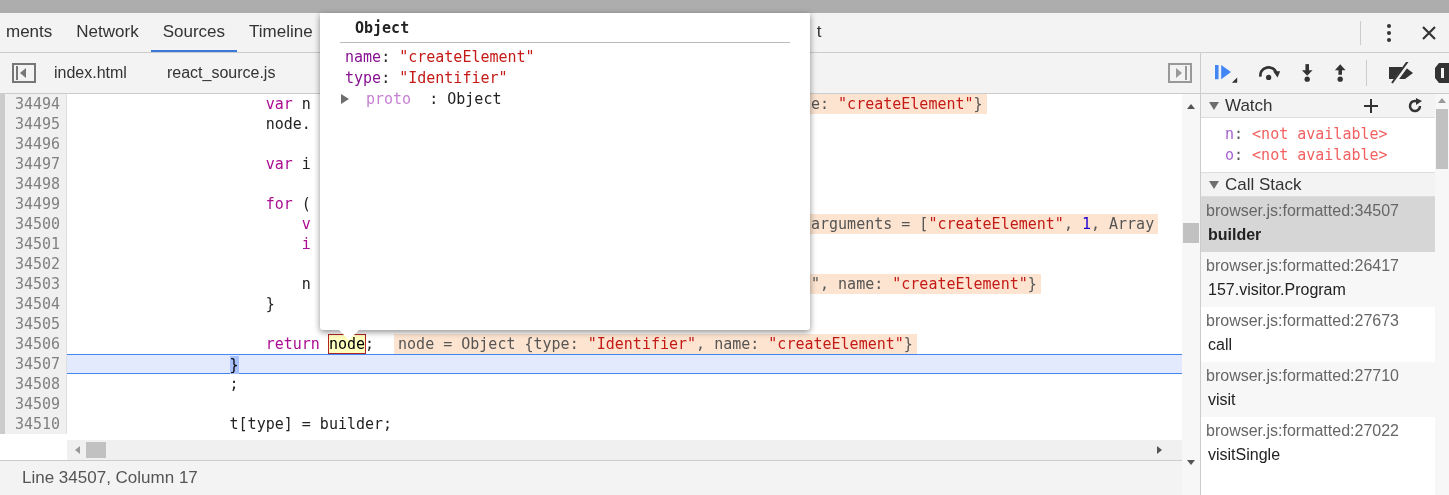  I want to click on pause-exceptions-icon, so click(1442, 73).